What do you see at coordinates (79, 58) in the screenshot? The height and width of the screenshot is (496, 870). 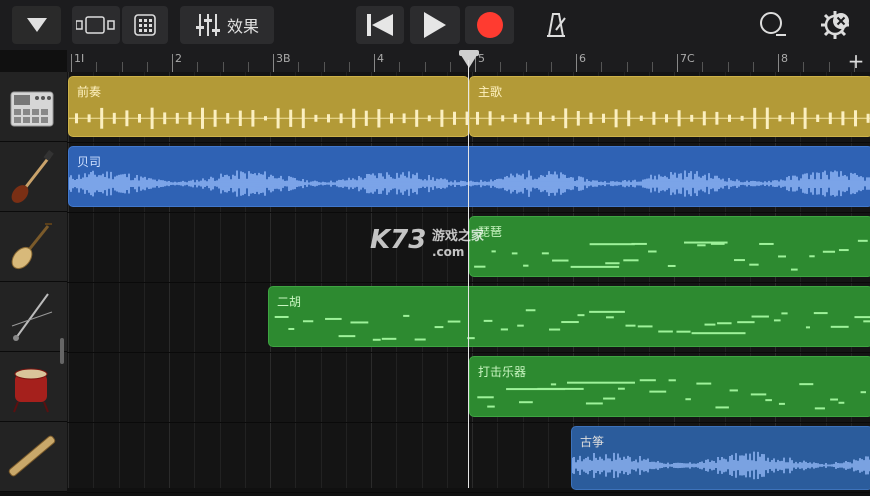 I see `ruler-bar-label: 1I` at bounding box center [79, 58].